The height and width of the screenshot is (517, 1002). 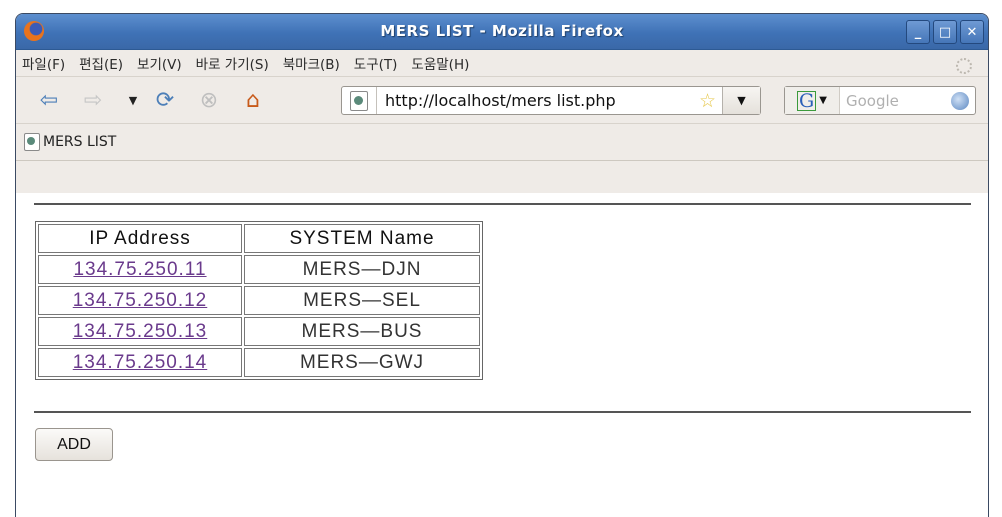 I want to click on url-history-dropdown: ▼, so click(x=741, y=100).